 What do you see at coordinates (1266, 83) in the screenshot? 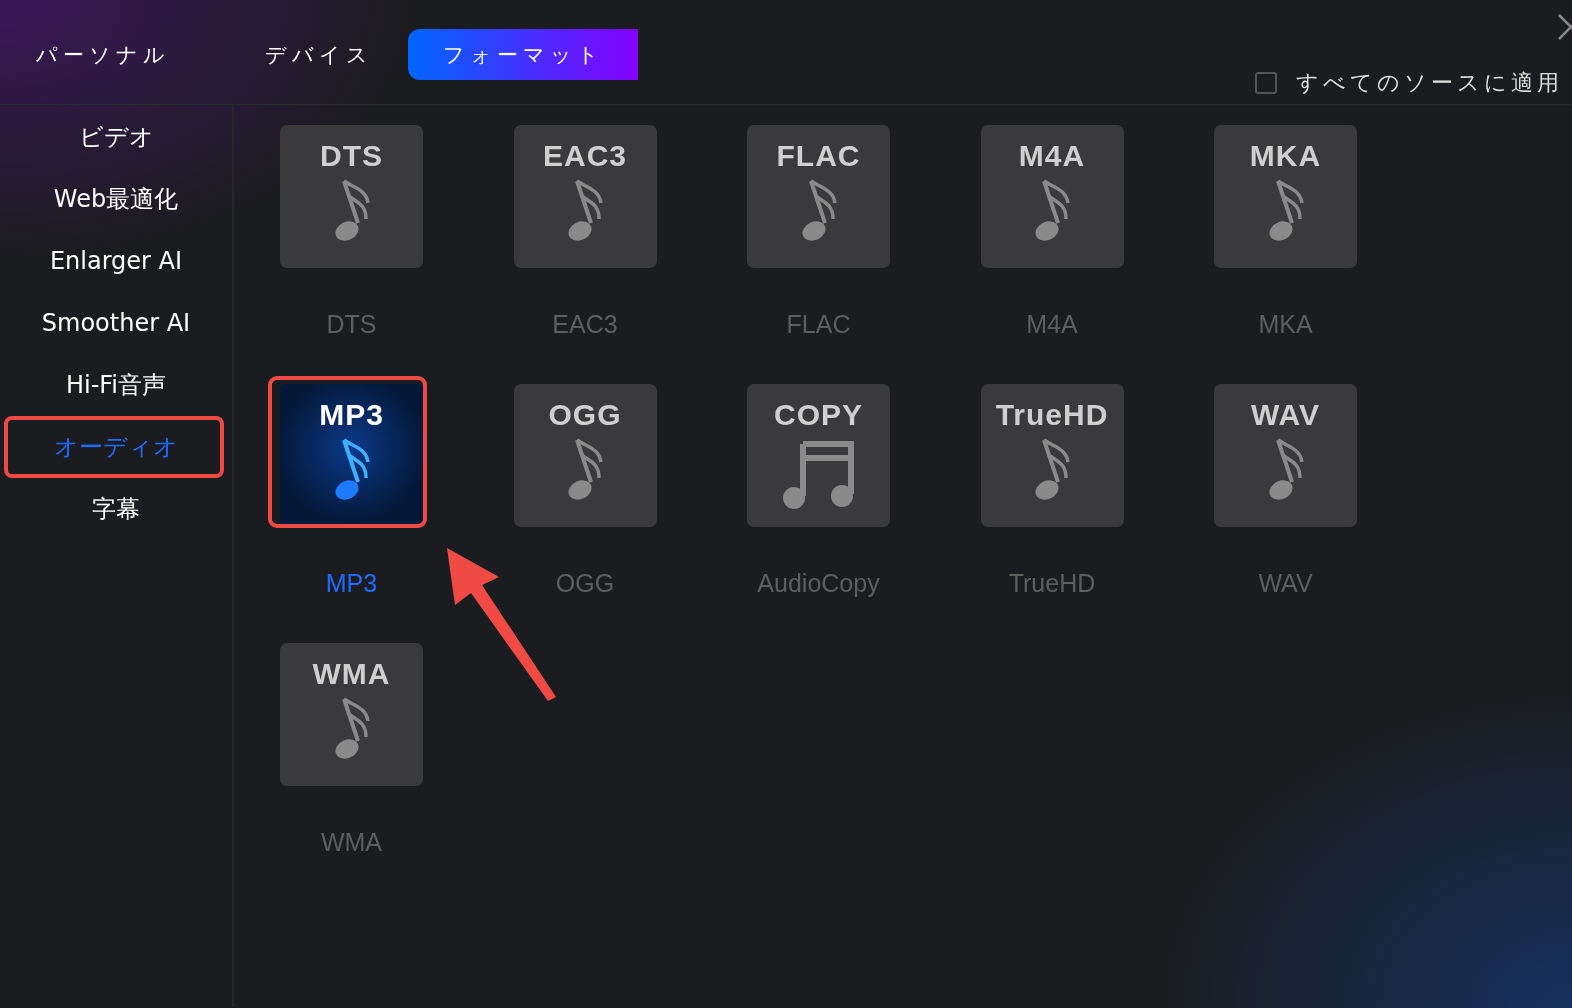
I see `apply-all-checkbox` at bounding box center [1266, 83].